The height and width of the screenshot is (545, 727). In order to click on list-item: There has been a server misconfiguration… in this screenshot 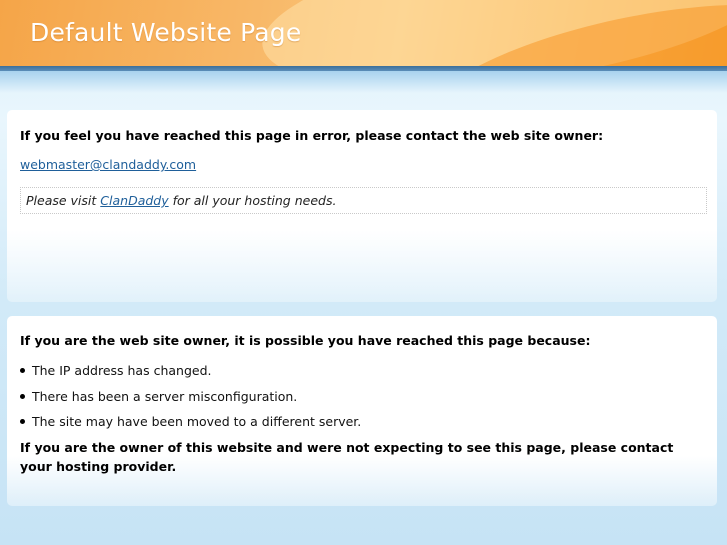, I will do `click(190, 400)`.